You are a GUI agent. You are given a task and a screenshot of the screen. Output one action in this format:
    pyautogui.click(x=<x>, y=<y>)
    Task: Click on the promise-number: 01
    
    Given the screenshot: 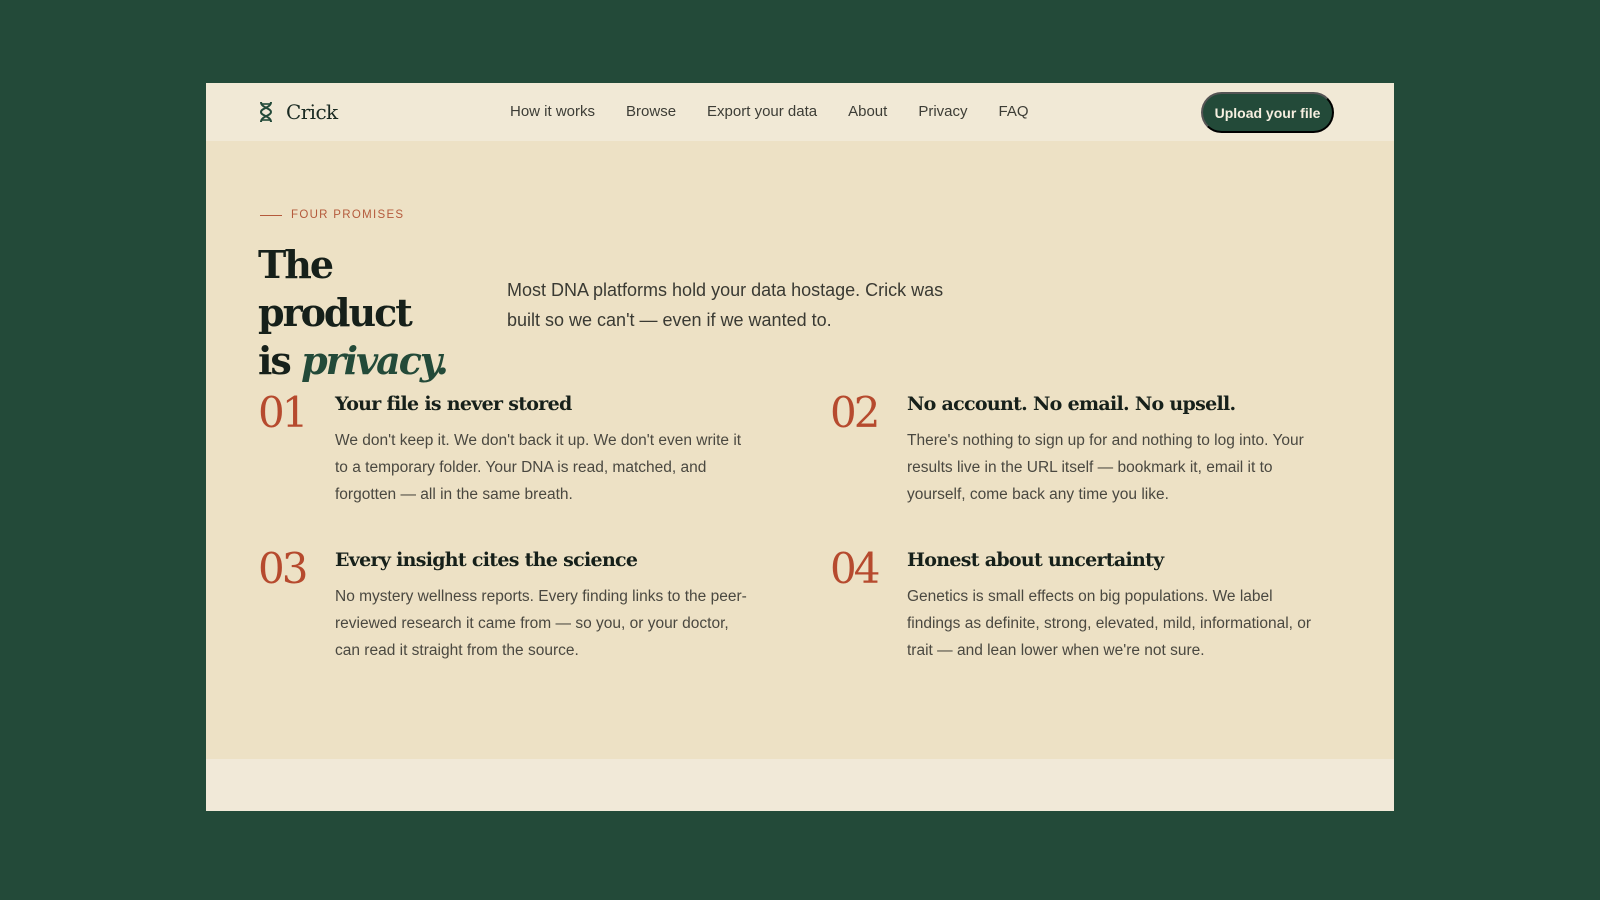 What is the action you would take?
    pyautogui.click(x=283, y=412)
    